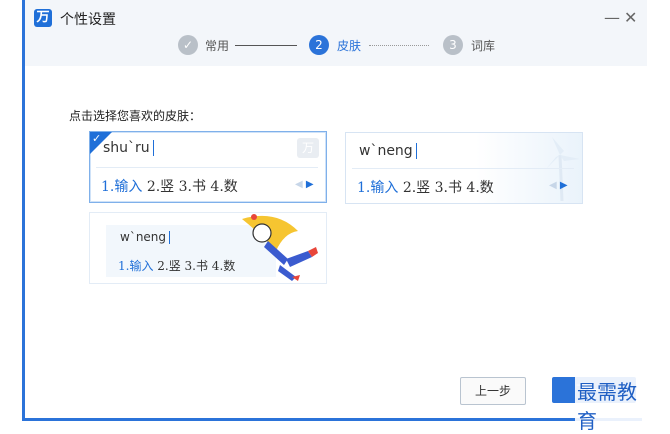  Describe the element at coordinates (280, 247) in the screenshot. I see `flying-character-illustration-icon` at that location.